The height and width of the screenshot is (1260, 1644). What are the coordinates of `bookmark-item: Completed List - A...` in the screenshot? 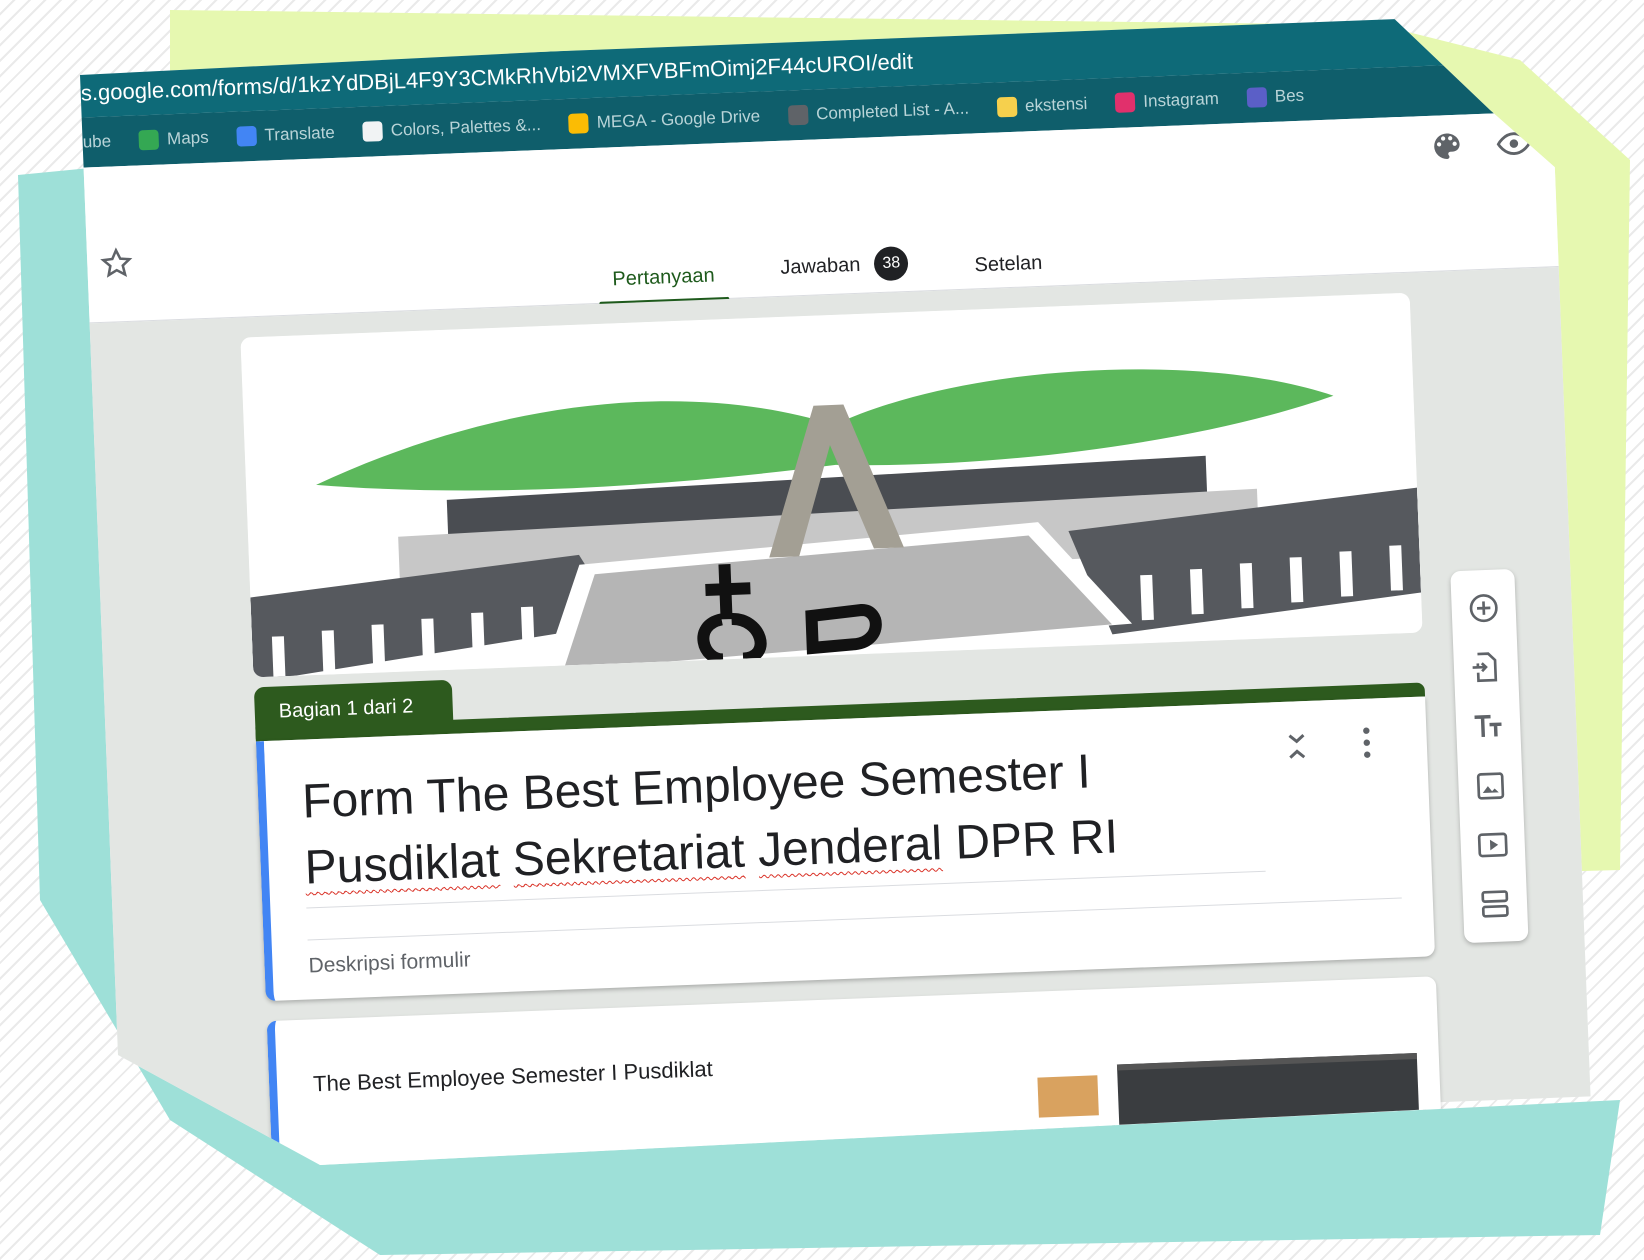 It's located at (878, 112).